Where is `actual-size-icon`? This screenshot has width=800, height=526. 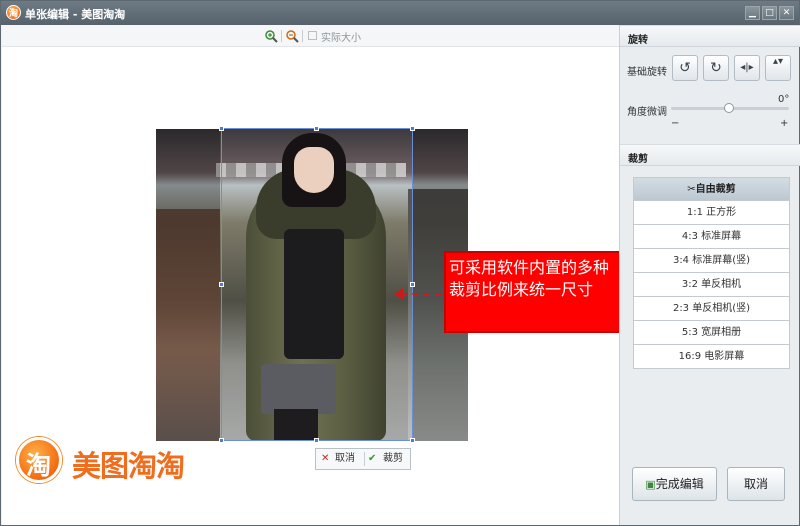
actual-size-icon is located at coordinates (312, 35).